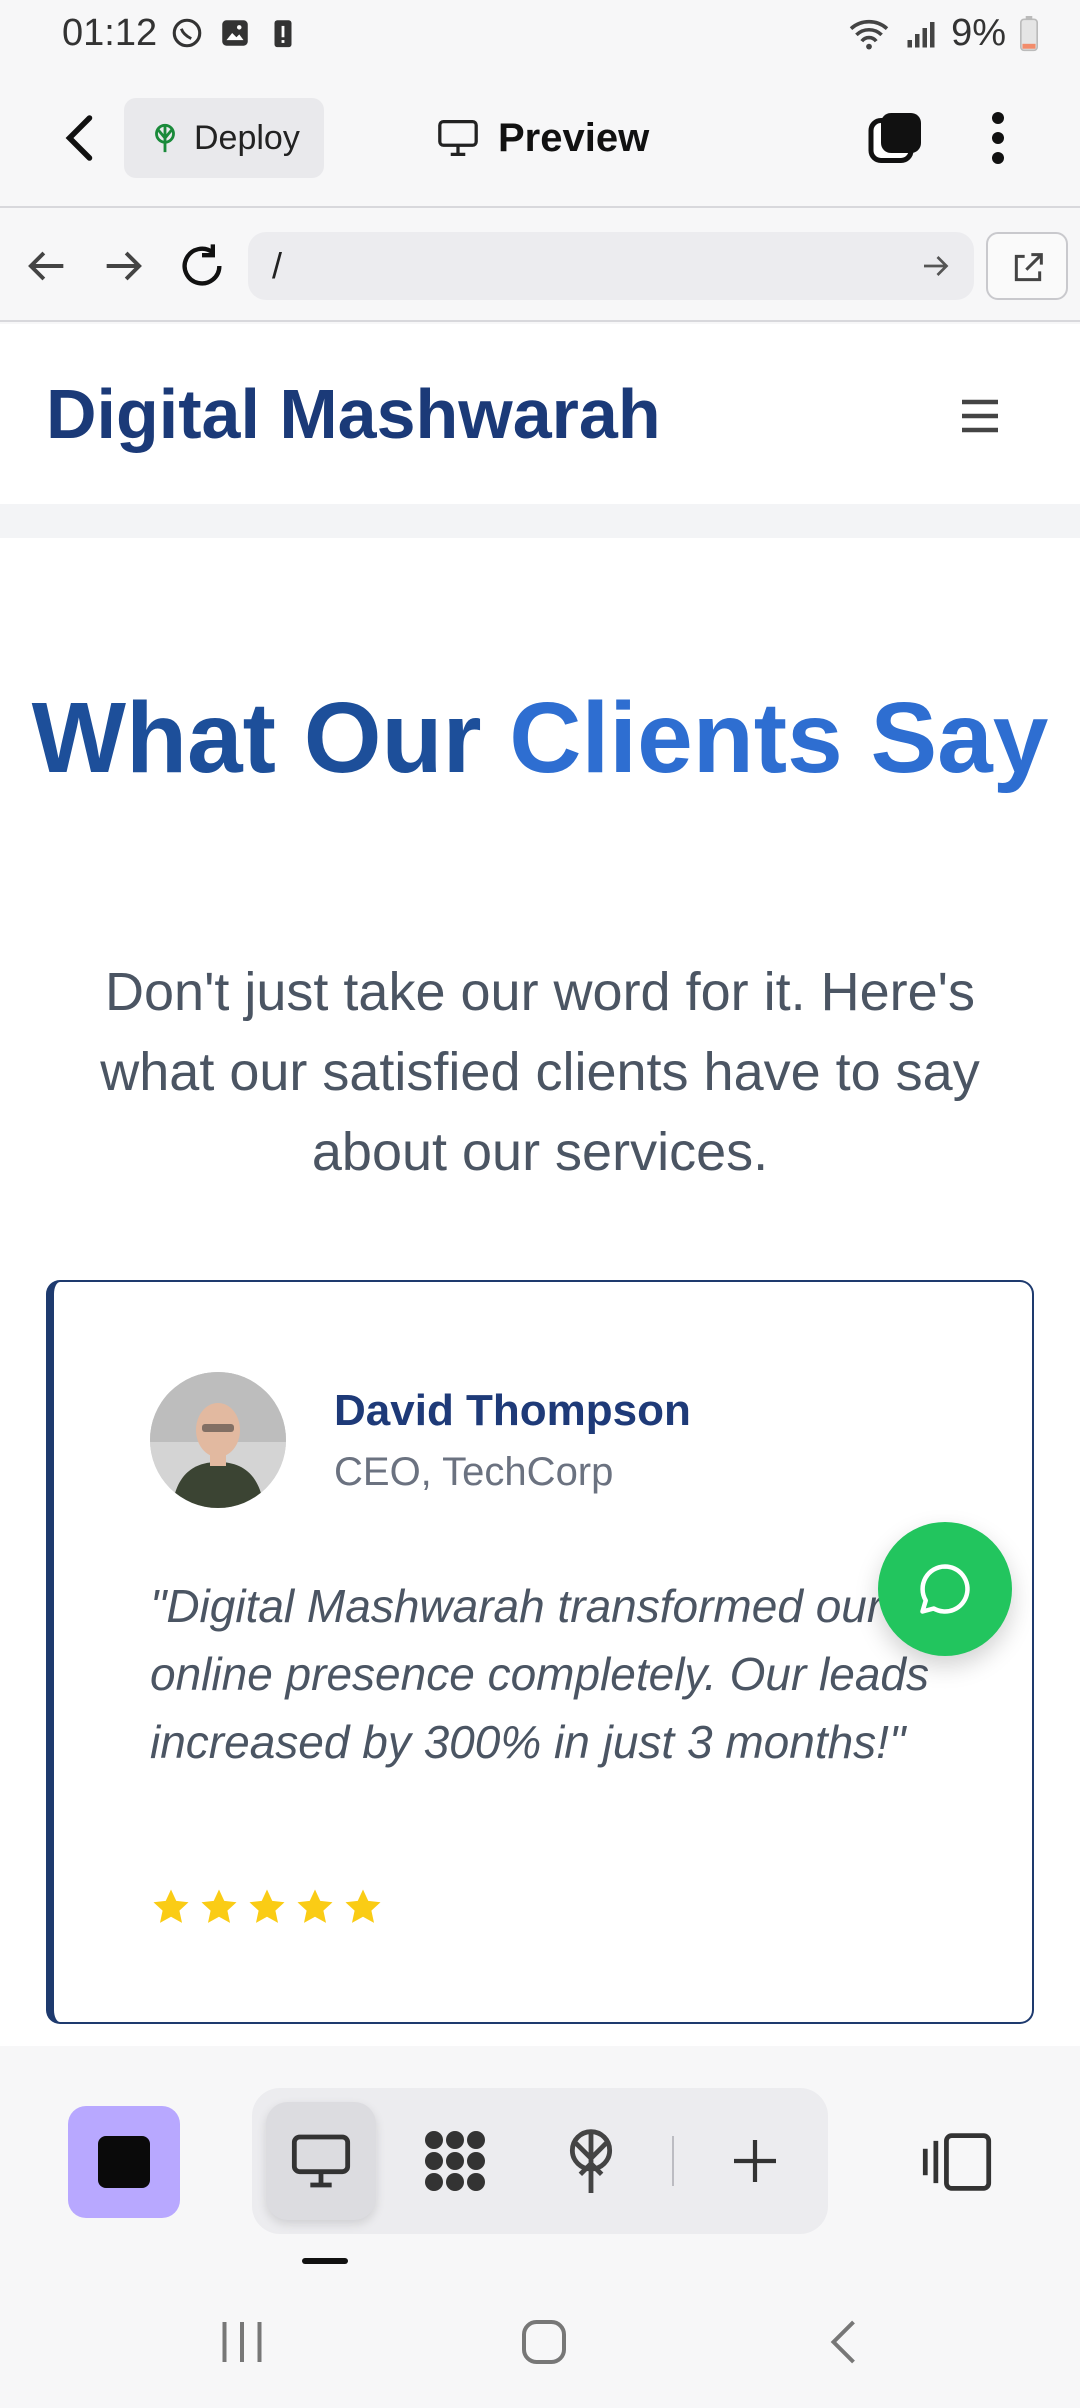  I want to click on url-text: /, so click(277, 265).